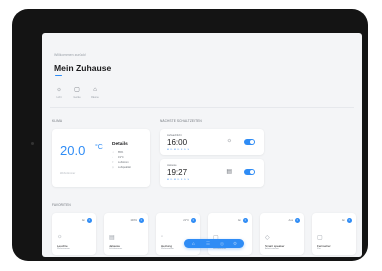 The width and height of the screenshot is (382, 271). I want to click on climate-section-label: KLIMA, so click(57, 121).